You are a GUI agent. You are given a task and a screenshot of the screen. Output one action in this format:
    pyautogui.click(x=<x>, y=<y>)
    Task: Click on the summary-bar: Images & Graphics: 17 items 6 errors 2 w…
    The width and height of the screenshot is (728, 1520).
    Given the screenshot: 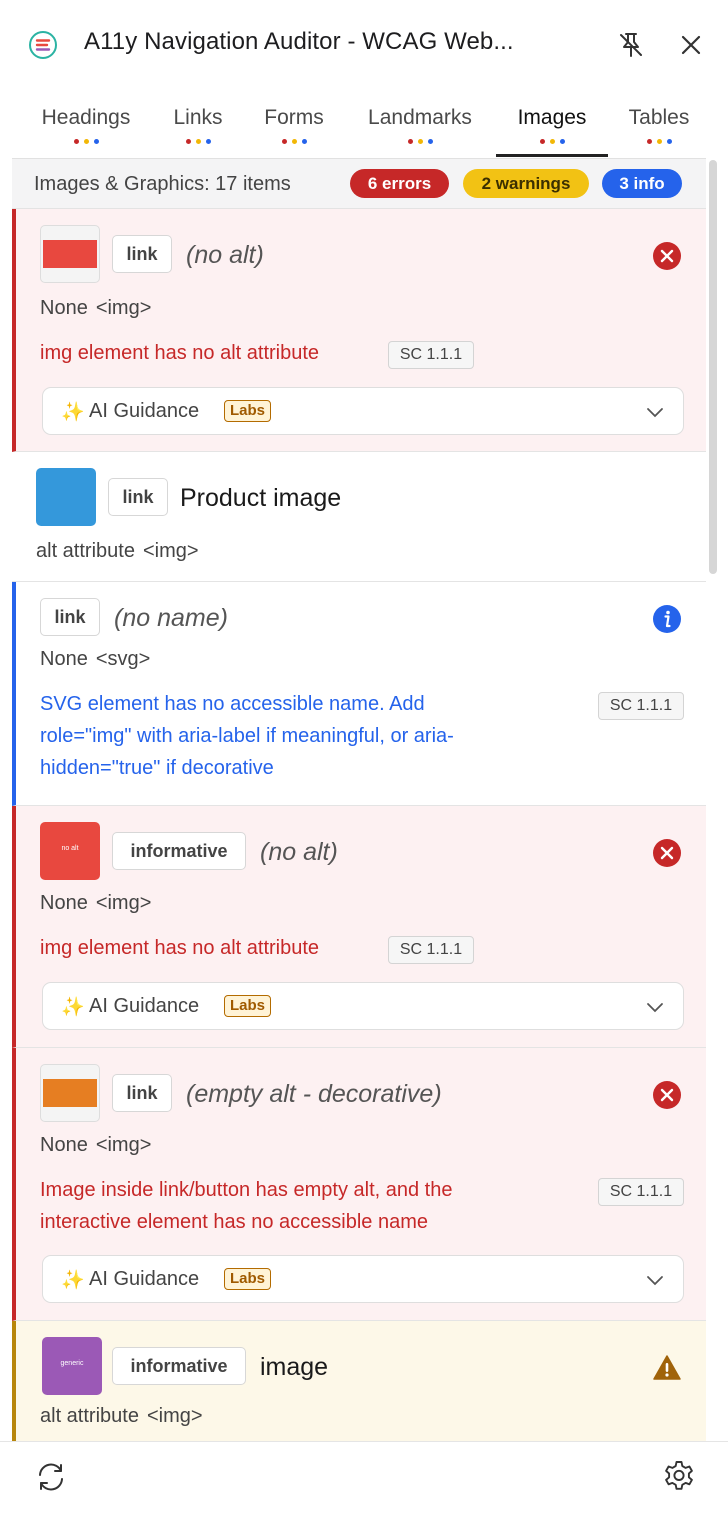 What is the action you would take?
    pyautogui.click(x=359, y=184)
    